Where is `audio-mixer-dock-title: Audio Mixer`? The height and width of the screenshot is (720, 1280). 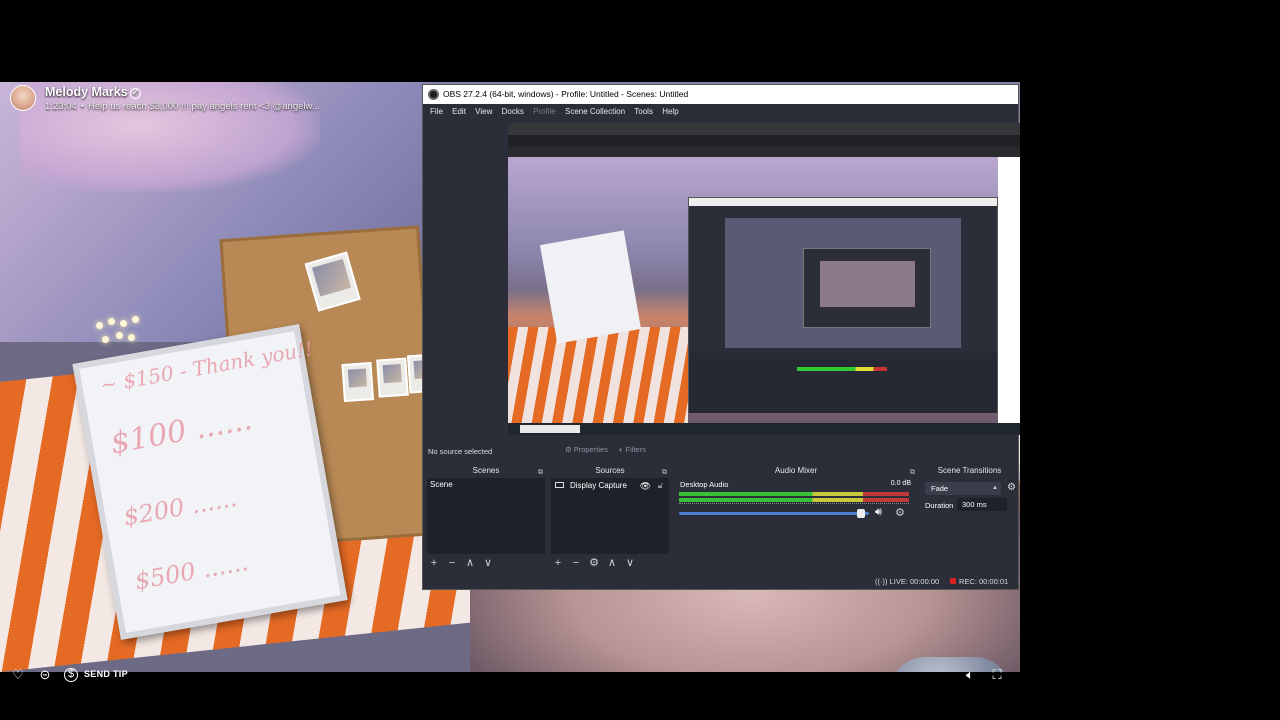 audio-mixer-dock-title: Audio Mixer is located at coordinates (796, 470).